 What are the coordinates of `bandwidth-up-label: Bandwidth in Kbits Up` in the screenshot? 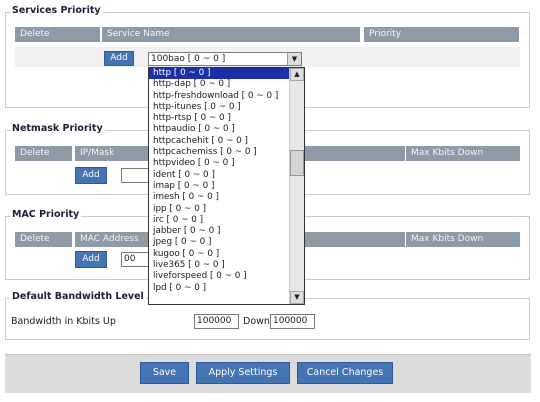 It's located at (63, 321).